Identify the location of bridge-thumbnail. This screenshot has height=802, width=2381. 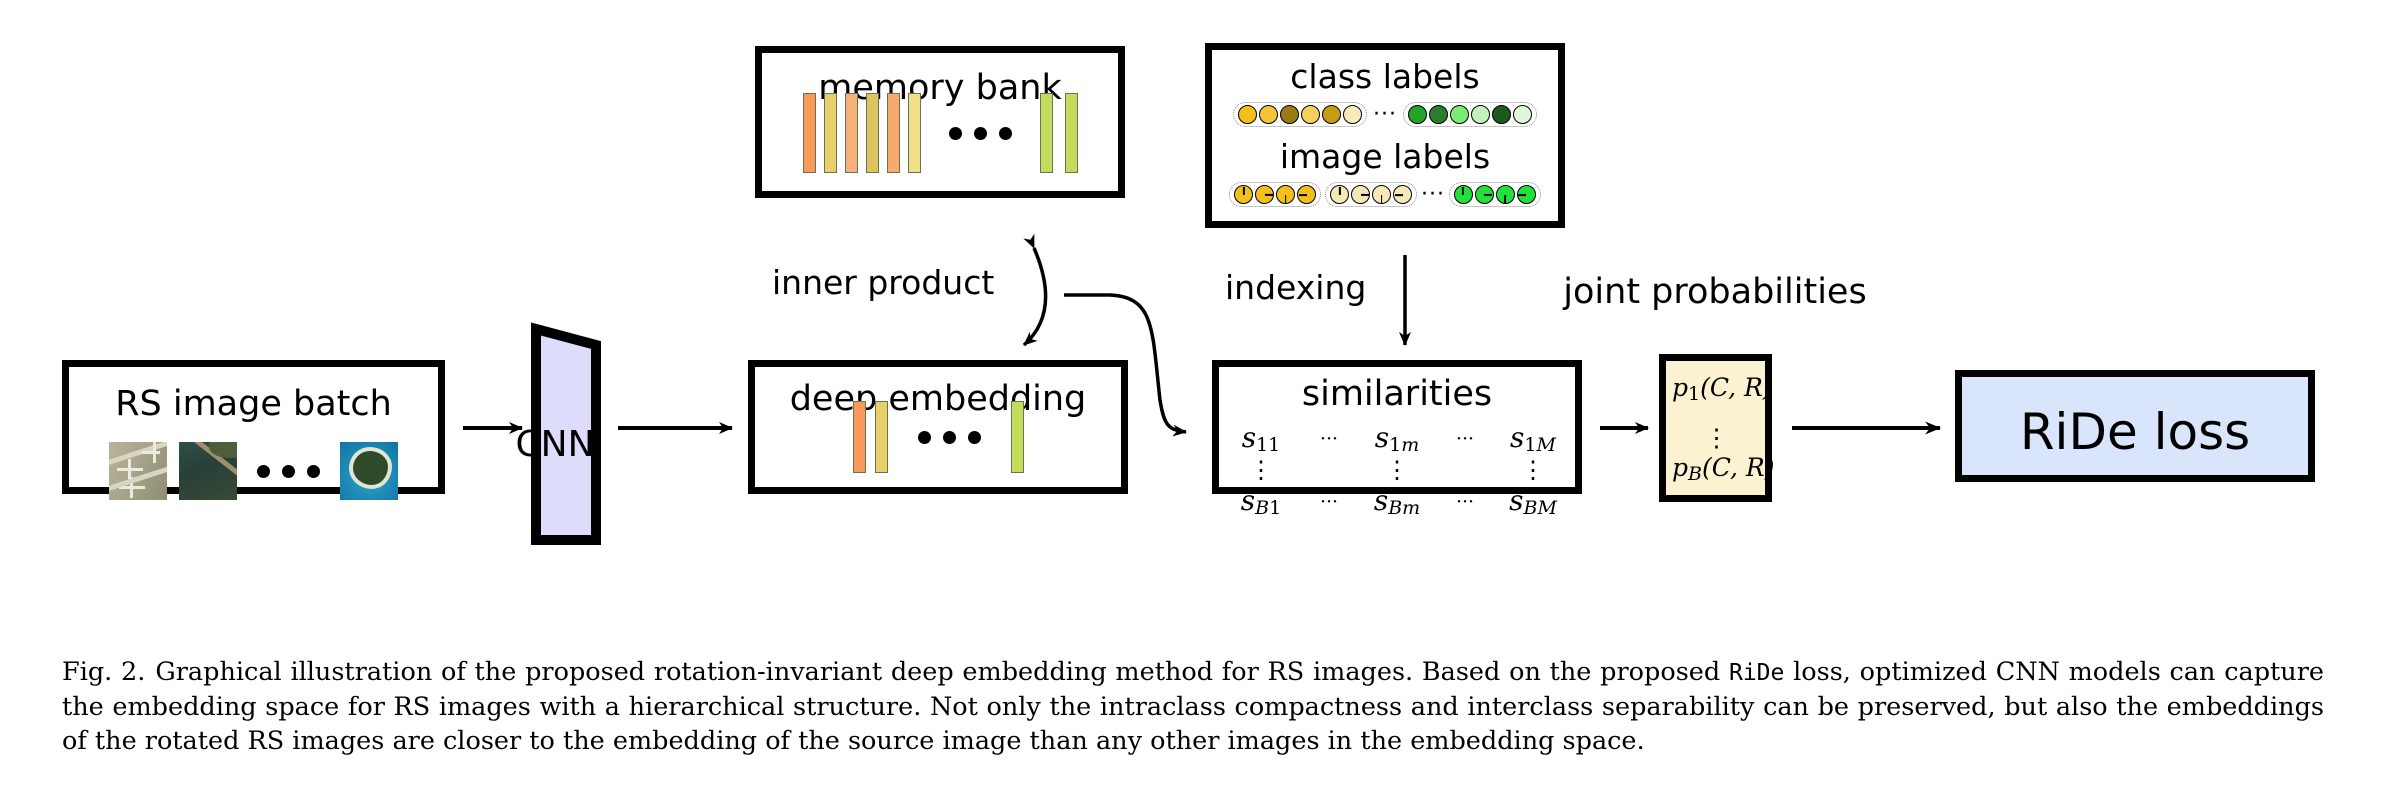
(208, 471).